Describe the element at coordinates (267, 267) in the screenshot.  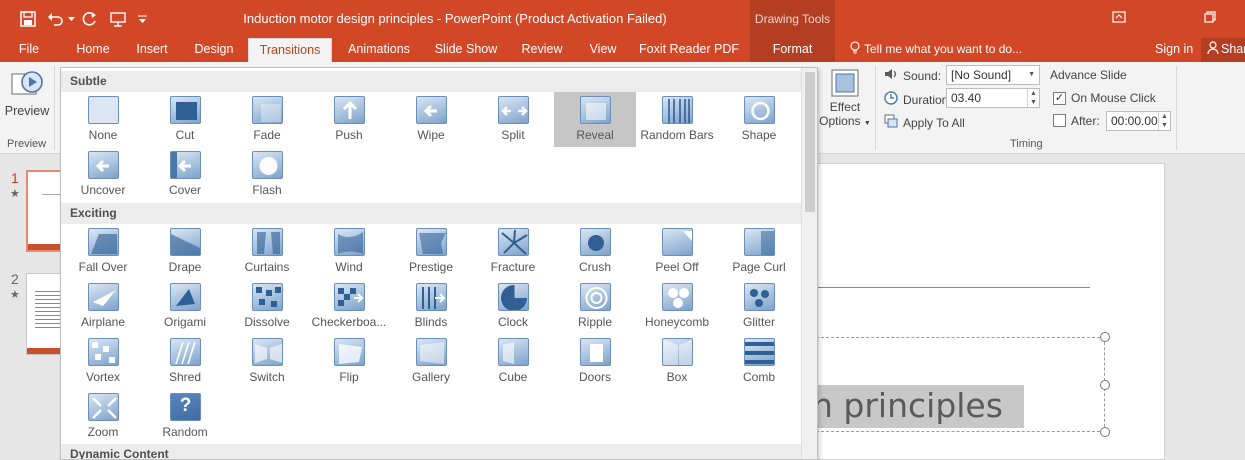
I see `transition-label: Curtains` at that location.